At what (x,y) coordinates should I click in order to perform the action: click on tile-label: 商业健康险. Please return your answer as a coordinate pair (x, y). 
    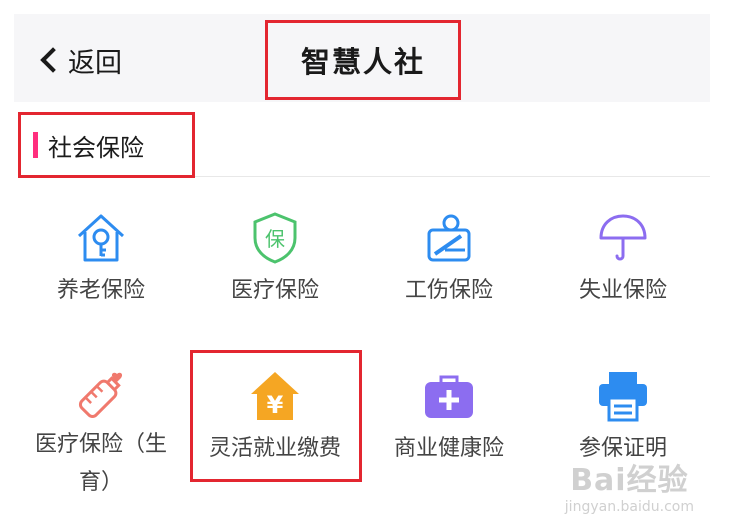
    Looking at the image, I should click on (448, 448).